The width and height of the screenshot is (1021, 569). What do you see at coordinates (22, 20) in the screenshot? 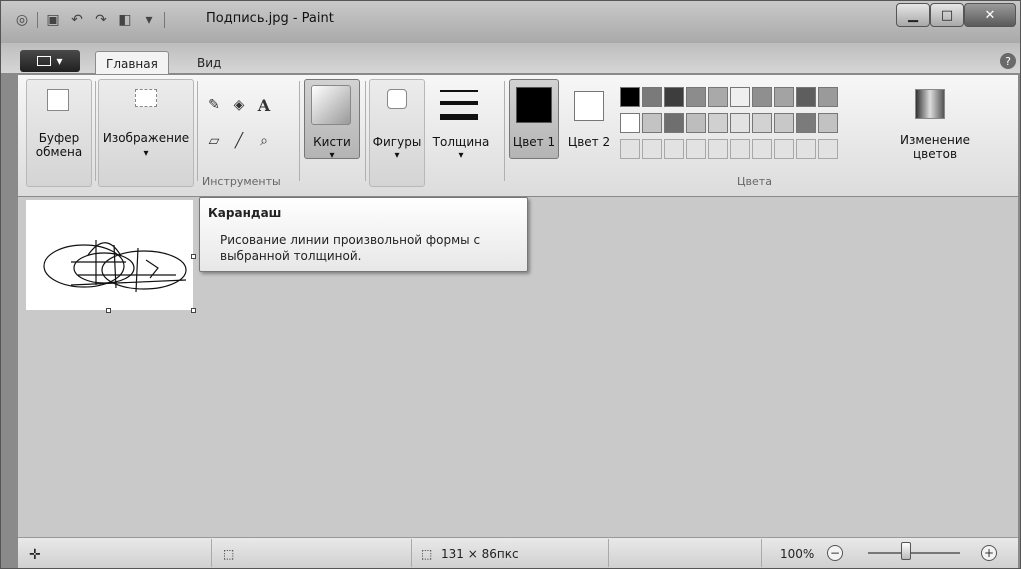
I see `paint-app-icon: ◎` at bounding box center [22, 20].